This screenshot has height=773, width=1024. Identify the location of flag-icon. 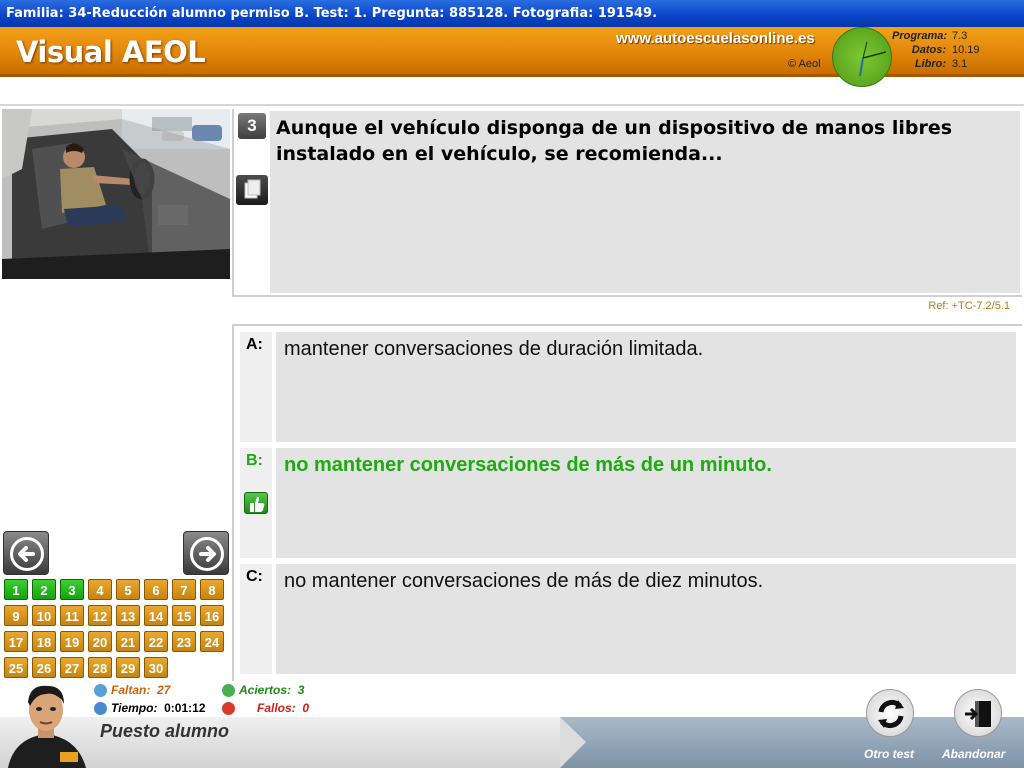
(100, 691).